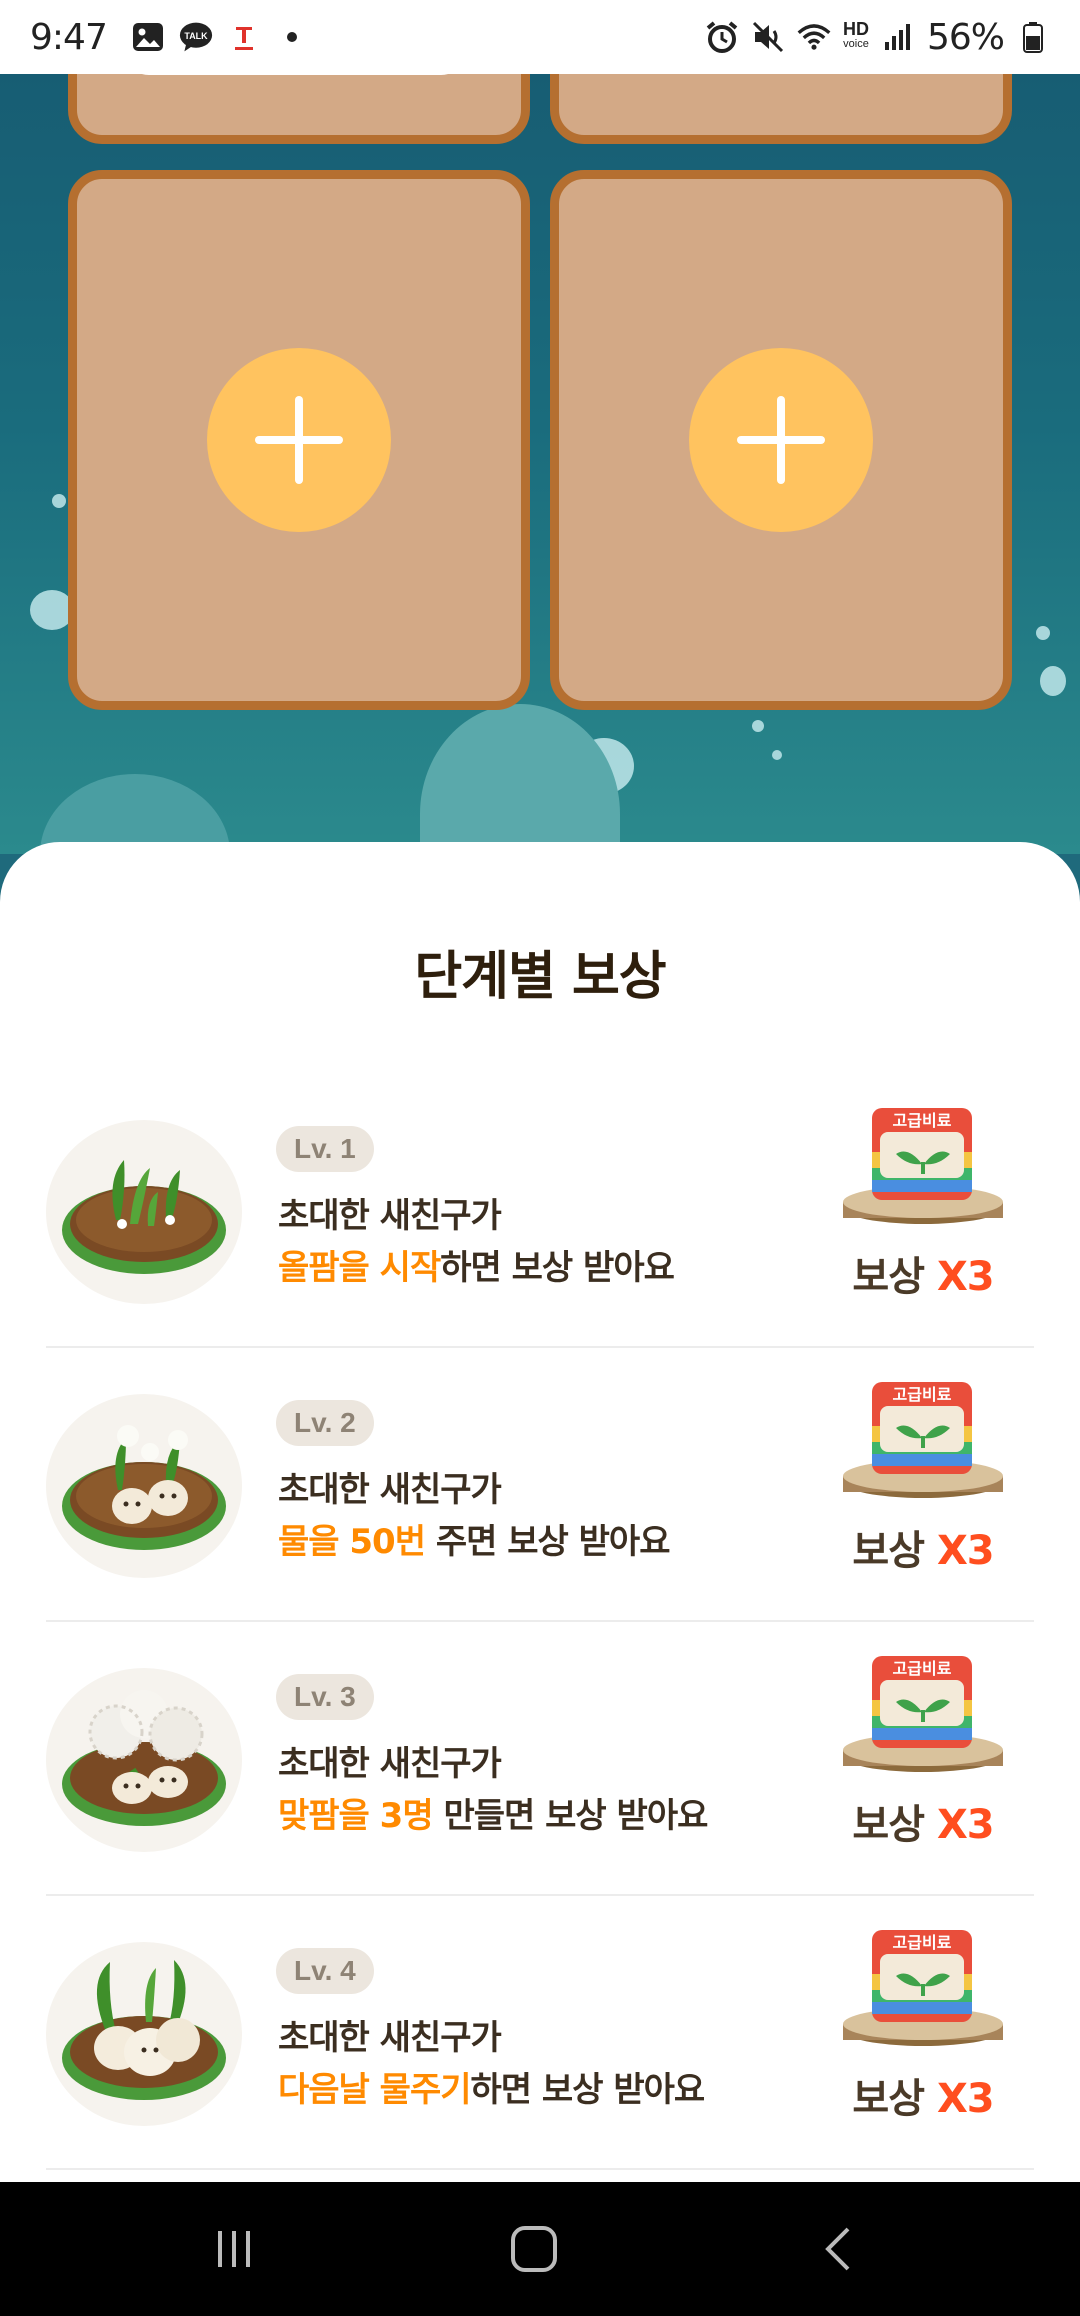 Image resolution: width=1080 pixels, height=2316 pixels. I want to click on level-badge: Lv. 2, so click(325, 1423).